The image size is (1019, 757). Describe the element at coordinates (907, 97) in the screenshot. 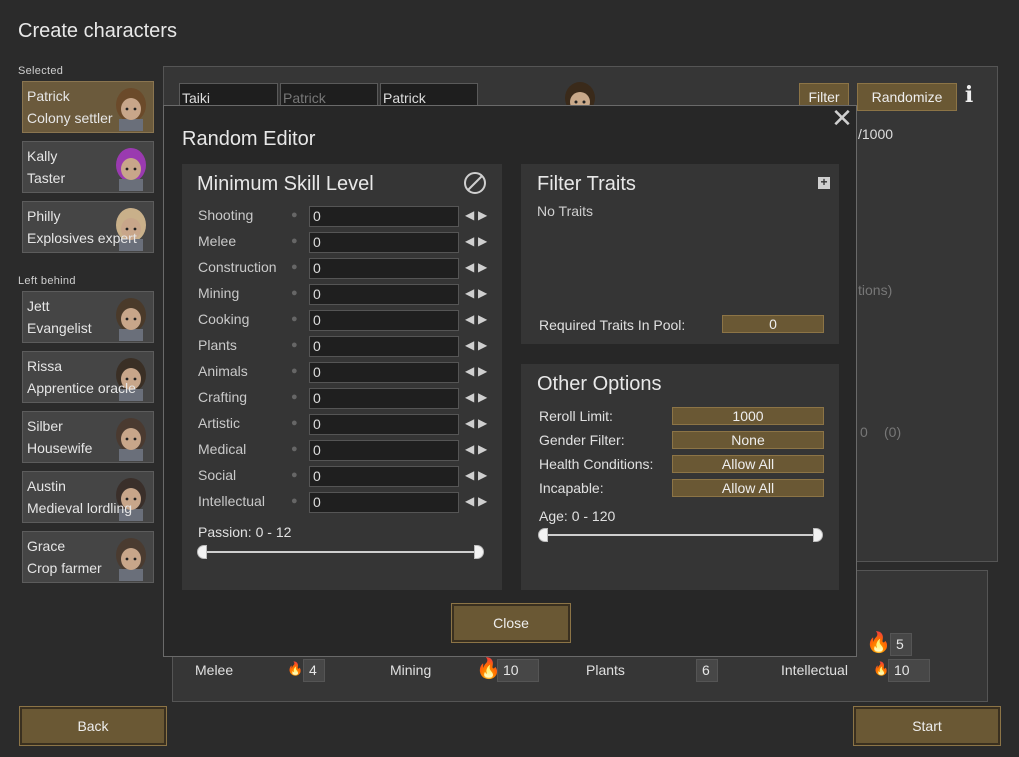

I see `randomize-button: Randomize` at that location.